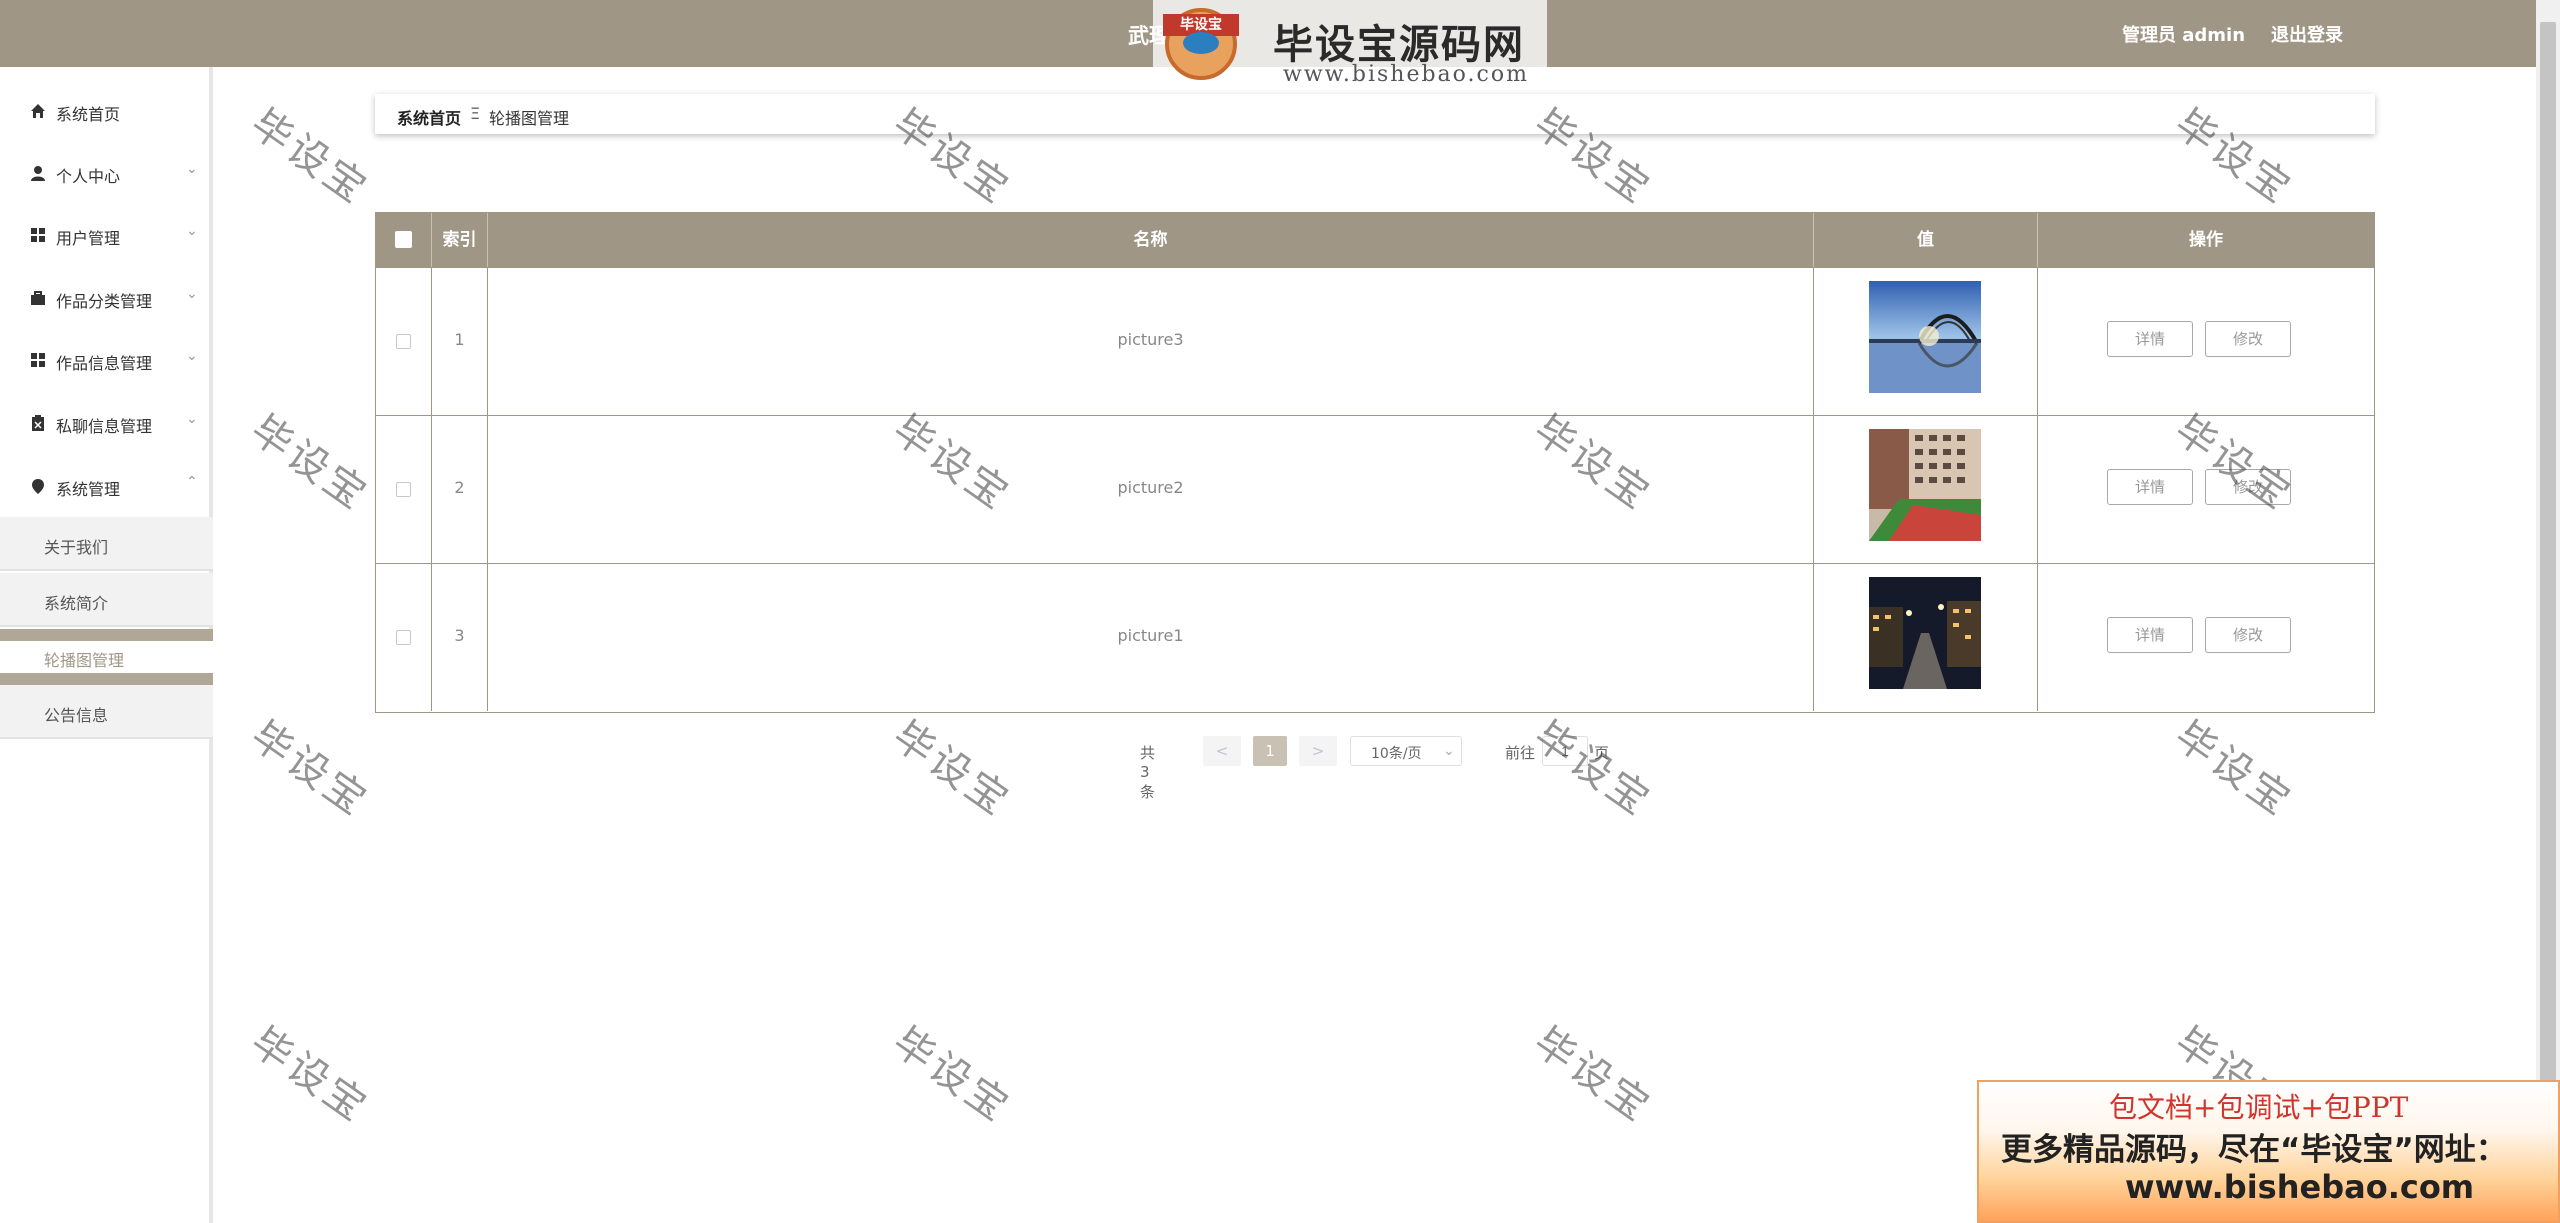 Image resolution: width=2560 pixels, height=1223 pixels. I want to click on pagination-next-button: >, so click(1318, 751).